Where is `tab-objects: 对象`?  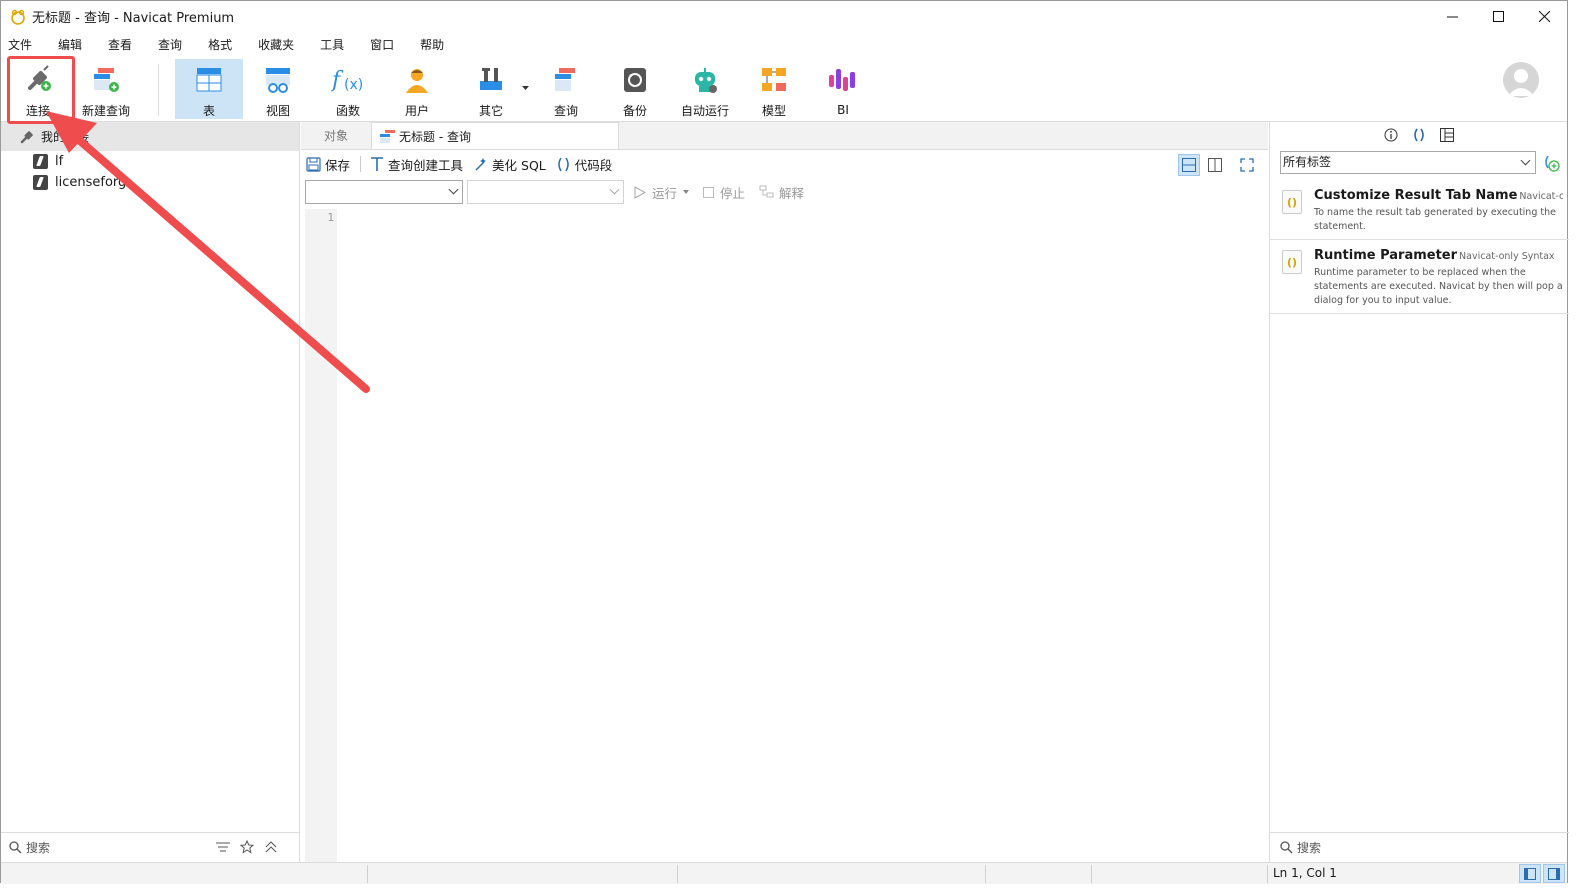 tab-objects: 对象 is located at coordinates (336, 135).